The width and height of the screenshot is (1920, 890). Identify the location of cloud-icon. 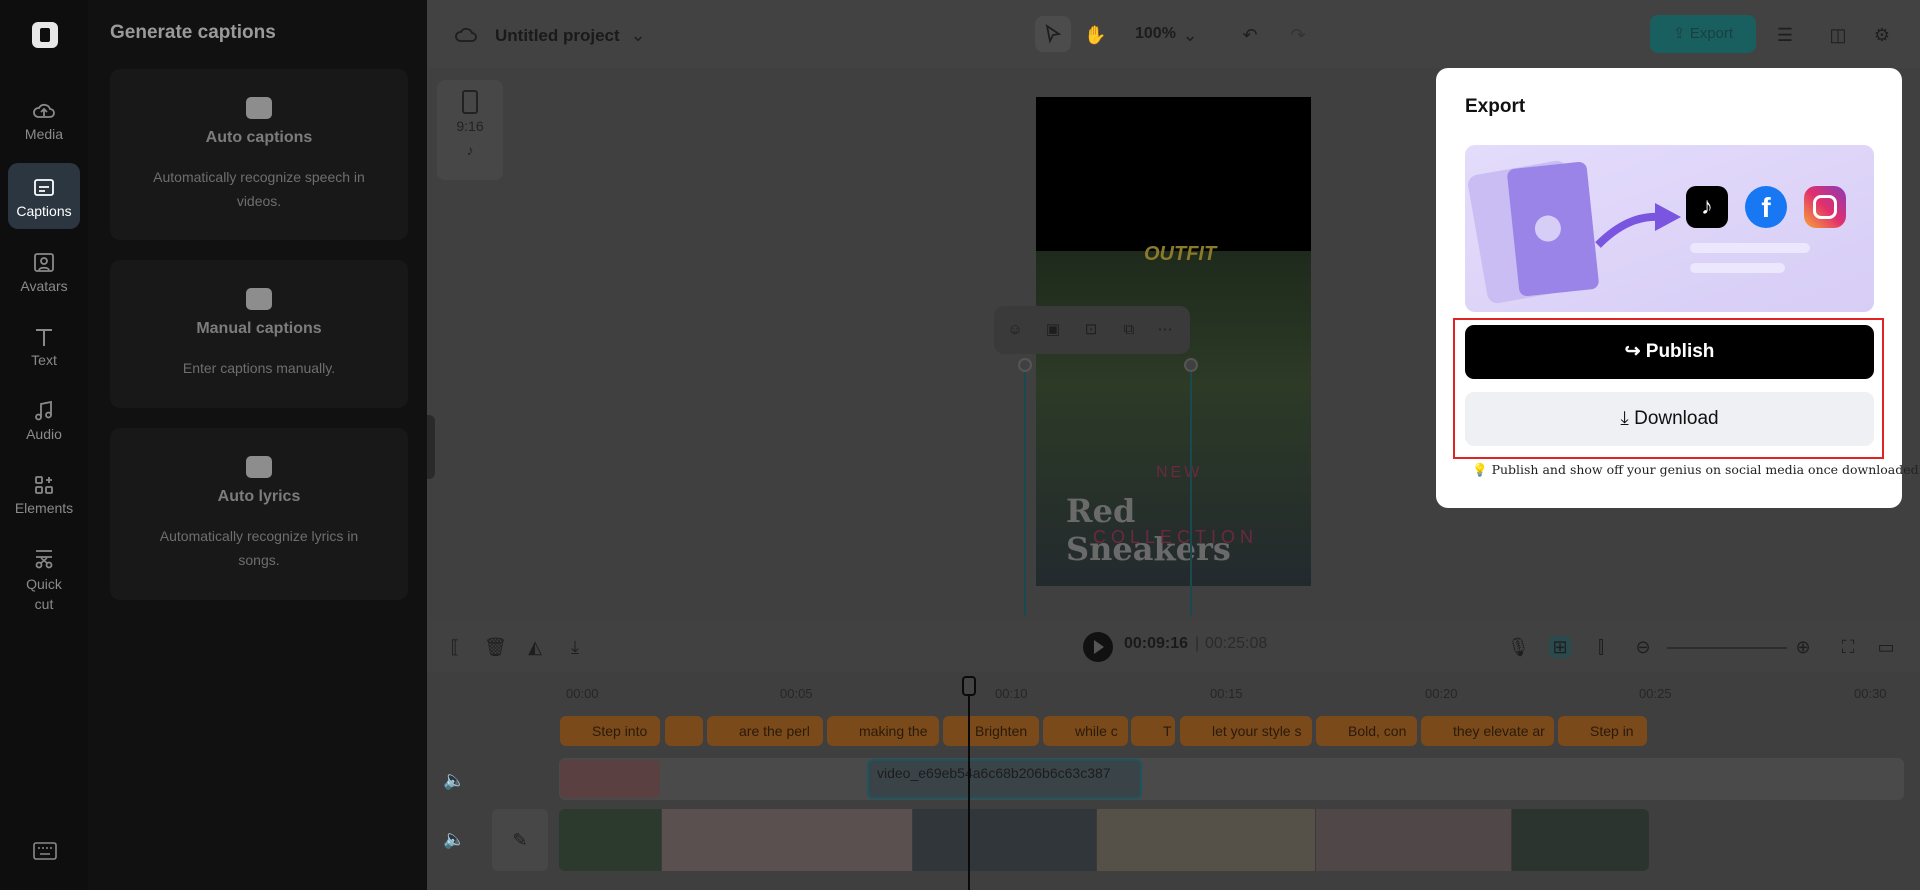
(466, 34).